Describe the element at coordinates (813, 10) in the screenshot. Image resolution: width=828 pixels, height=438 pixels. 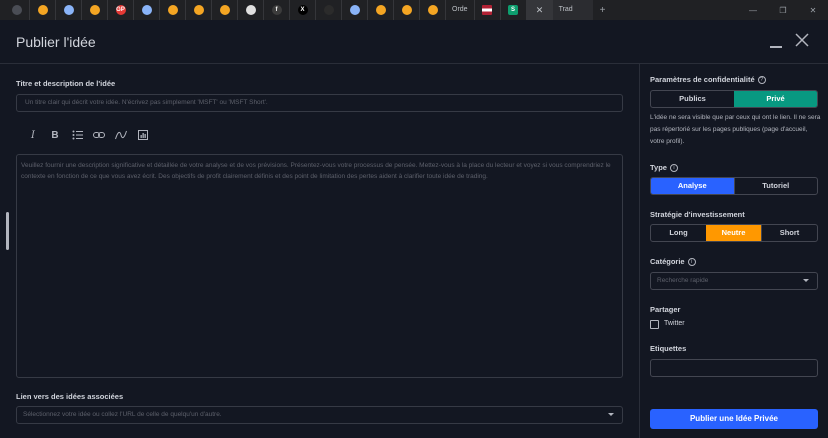
I see `close-window-icon: ✕` at that location.